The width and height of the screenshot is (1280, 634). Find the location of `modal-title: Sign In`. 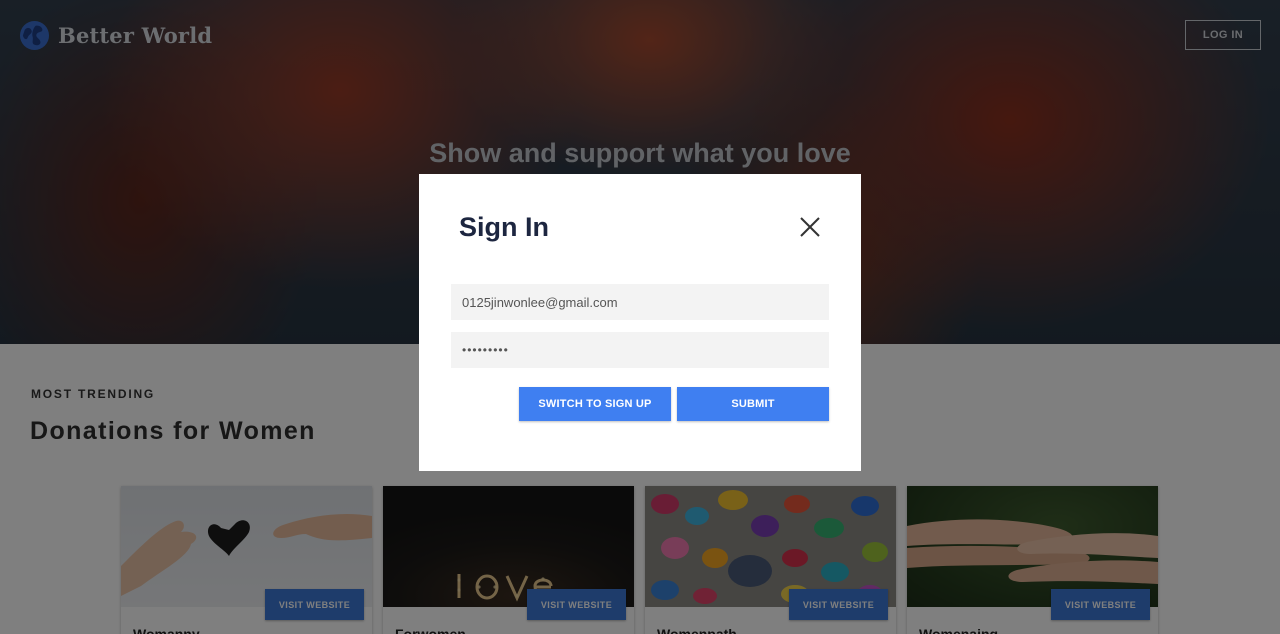

modal-title: Sign In is located at coordinates (504, 227).